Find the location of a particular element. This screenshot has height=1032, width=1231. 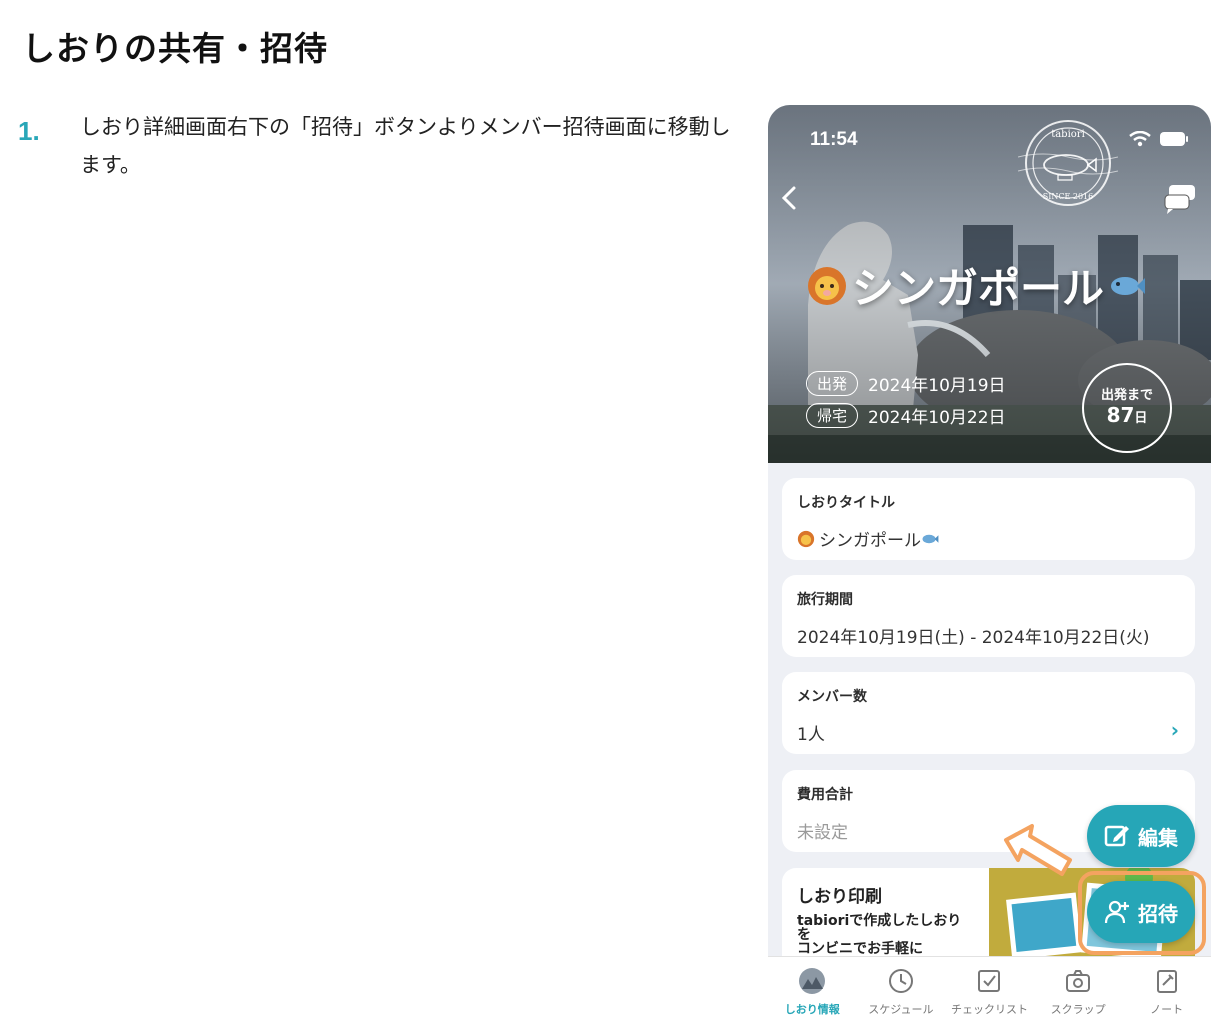

tab-schedule: スケジュール is located at coordinates (901, 994).